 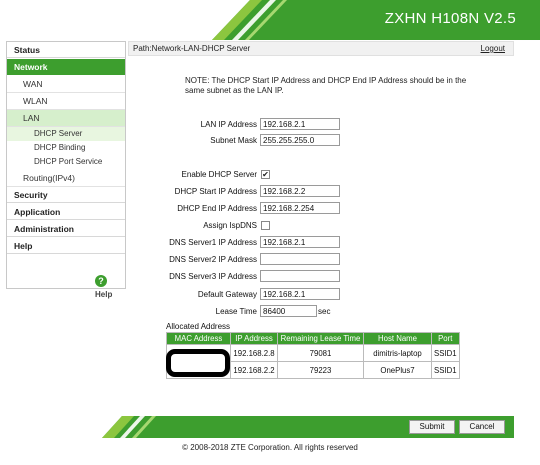 I want to click on dhcp-end-ip-input, so click(x=300, y=208).